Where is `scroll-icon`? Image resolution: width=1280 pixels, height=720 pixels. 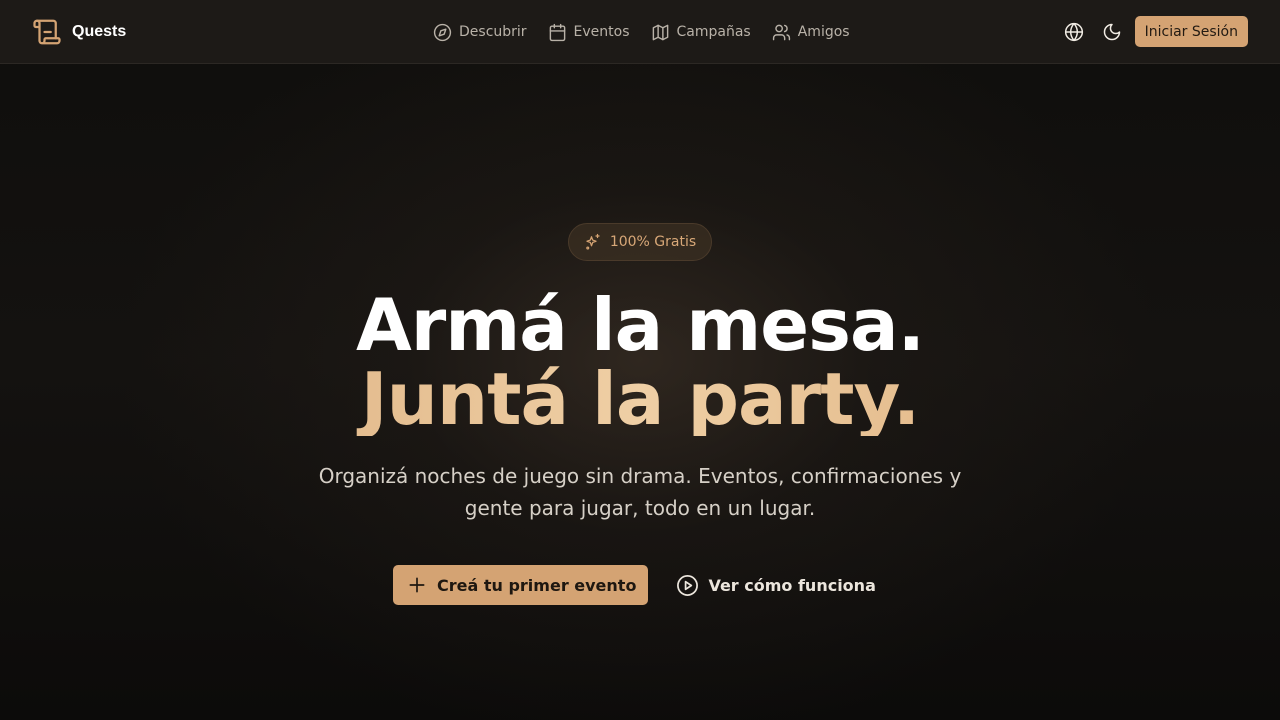
scroll-icon is located at coordinates (47, 32).